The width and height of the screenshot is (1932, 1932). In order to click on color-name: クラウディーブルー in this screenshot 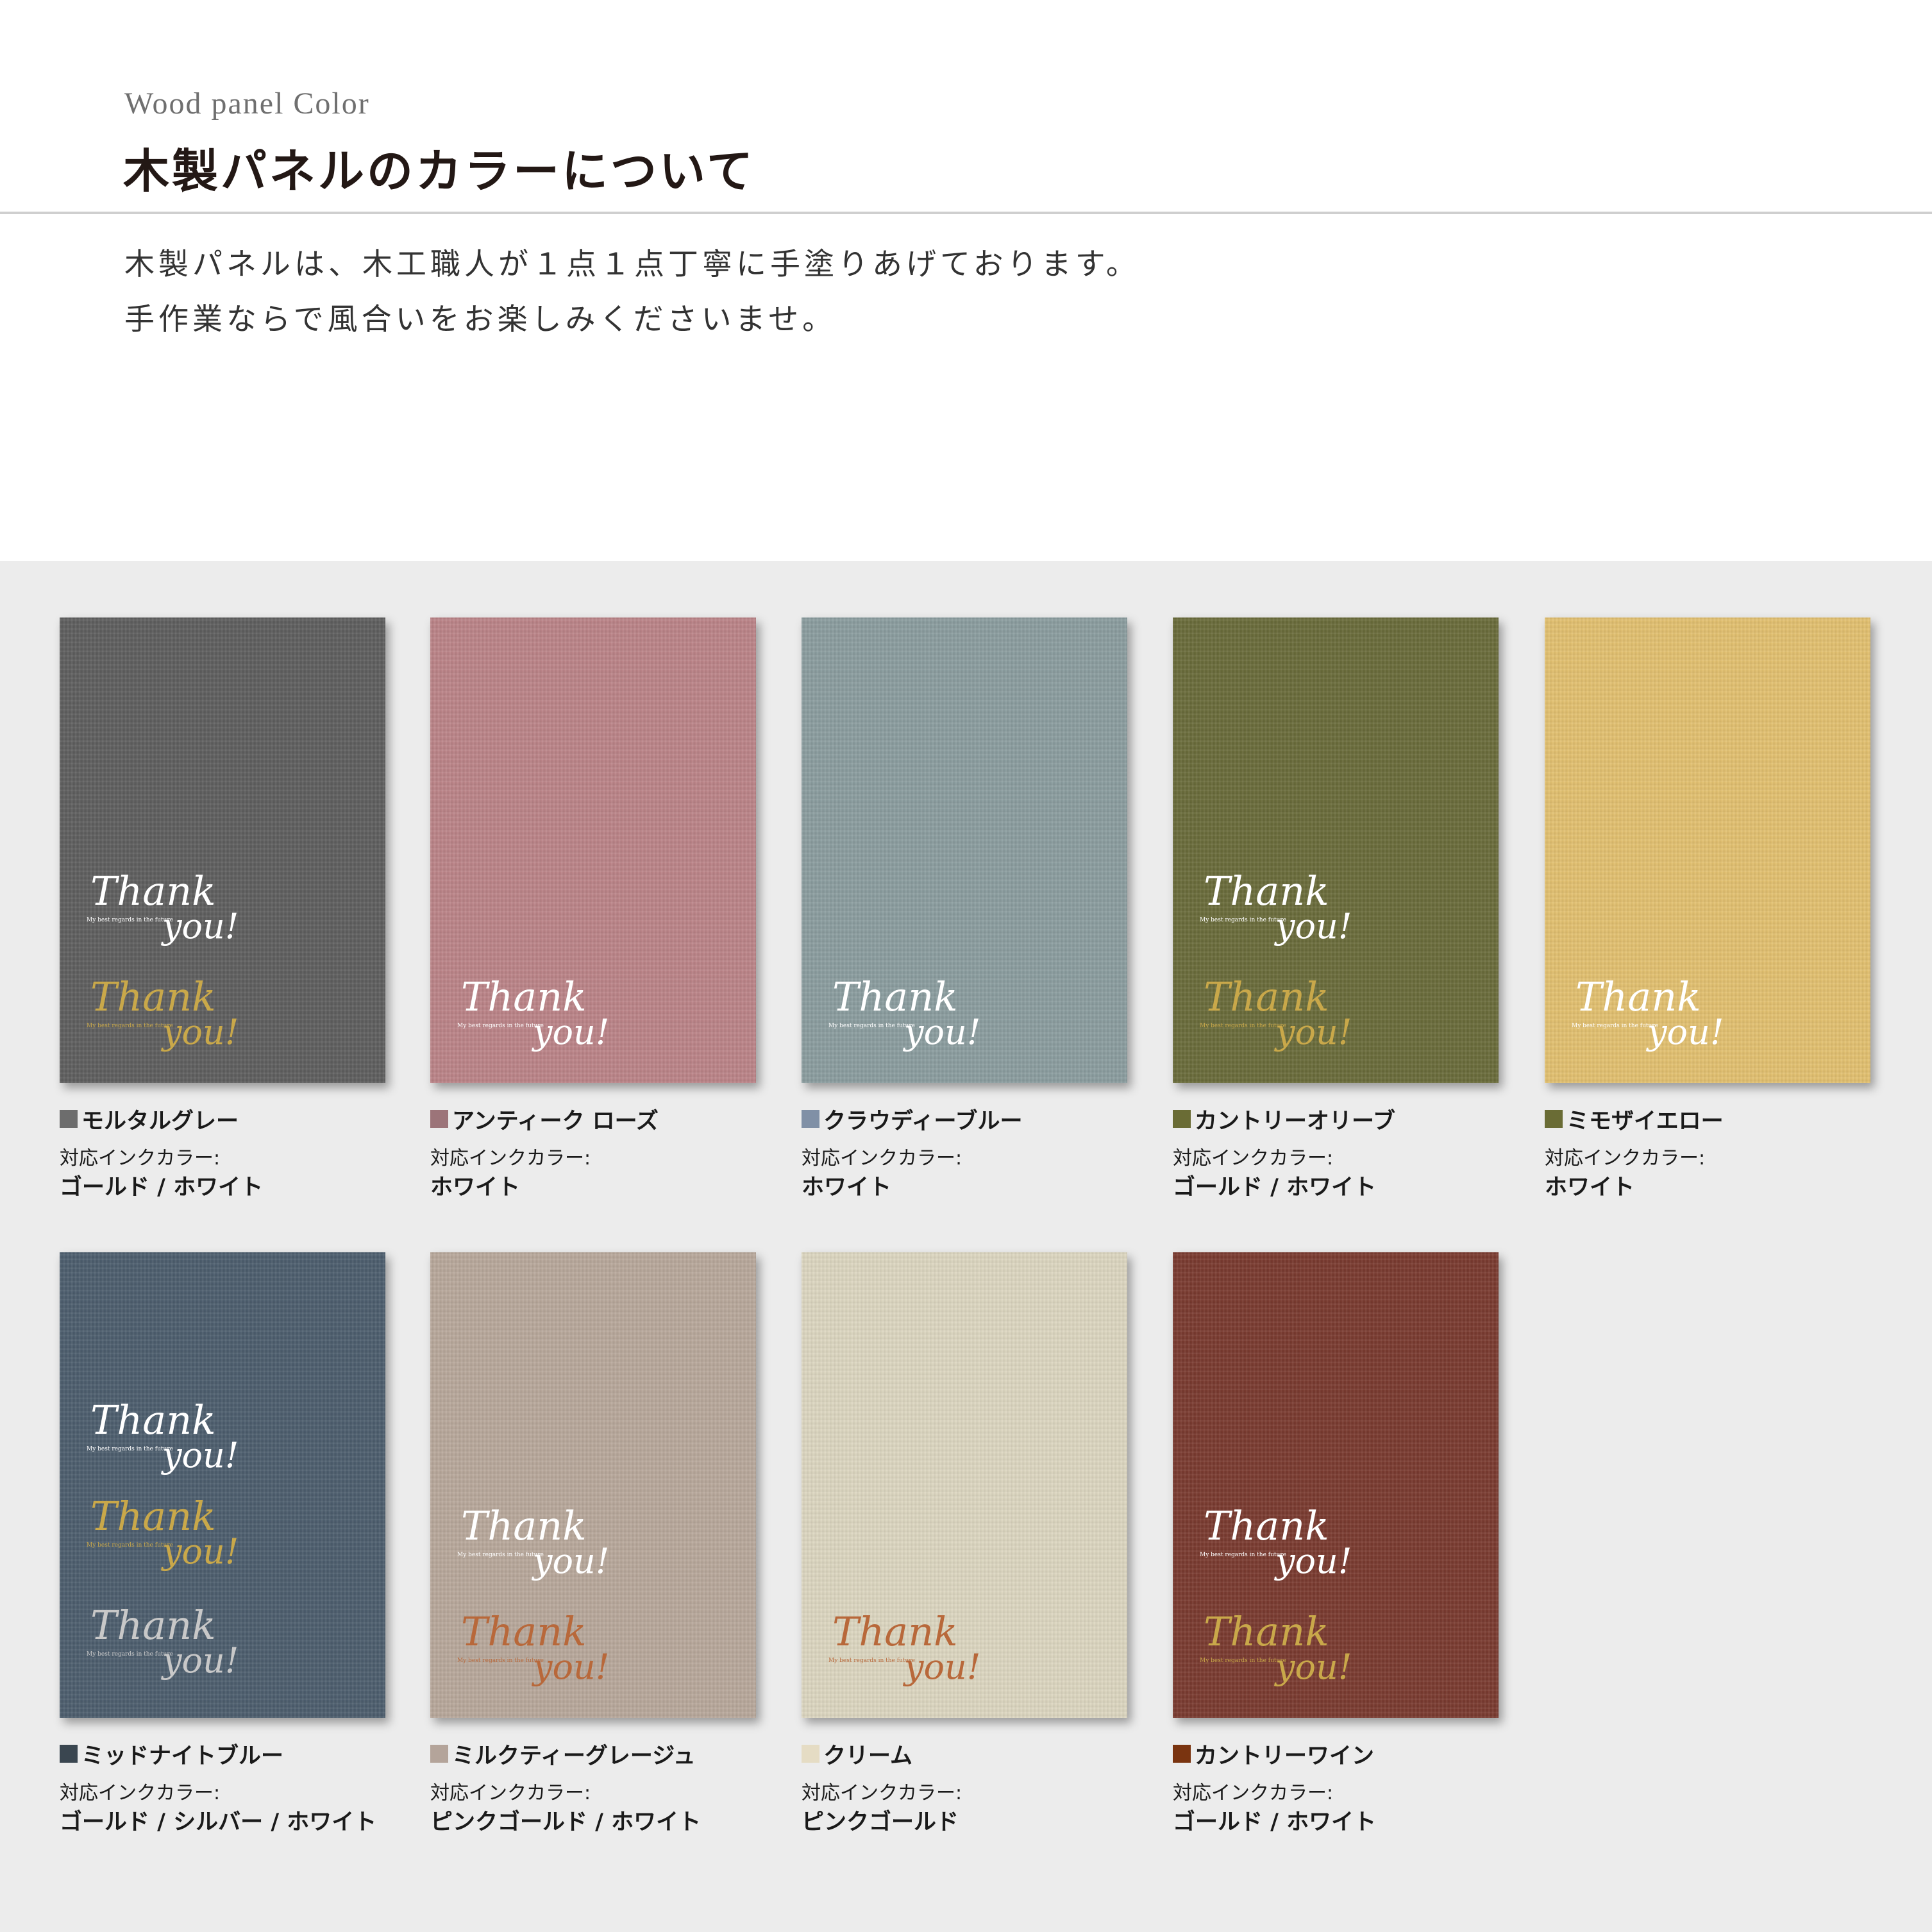, I will do `click(923, 1121)`.